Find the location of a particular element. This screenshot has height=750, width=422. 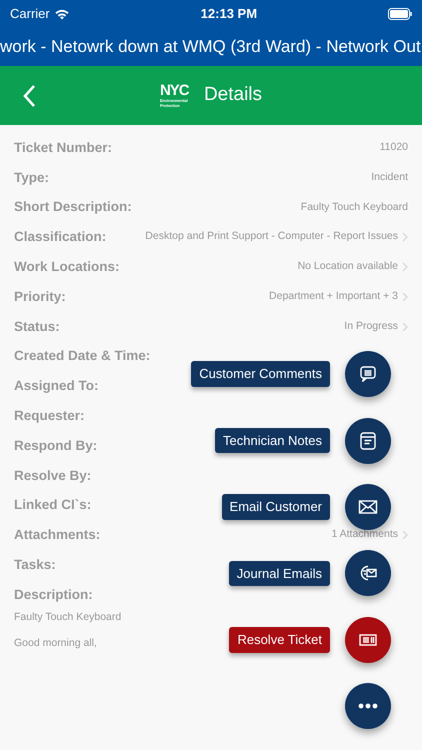

field-label: Ticket Number: is located at coordinates (63, 147).